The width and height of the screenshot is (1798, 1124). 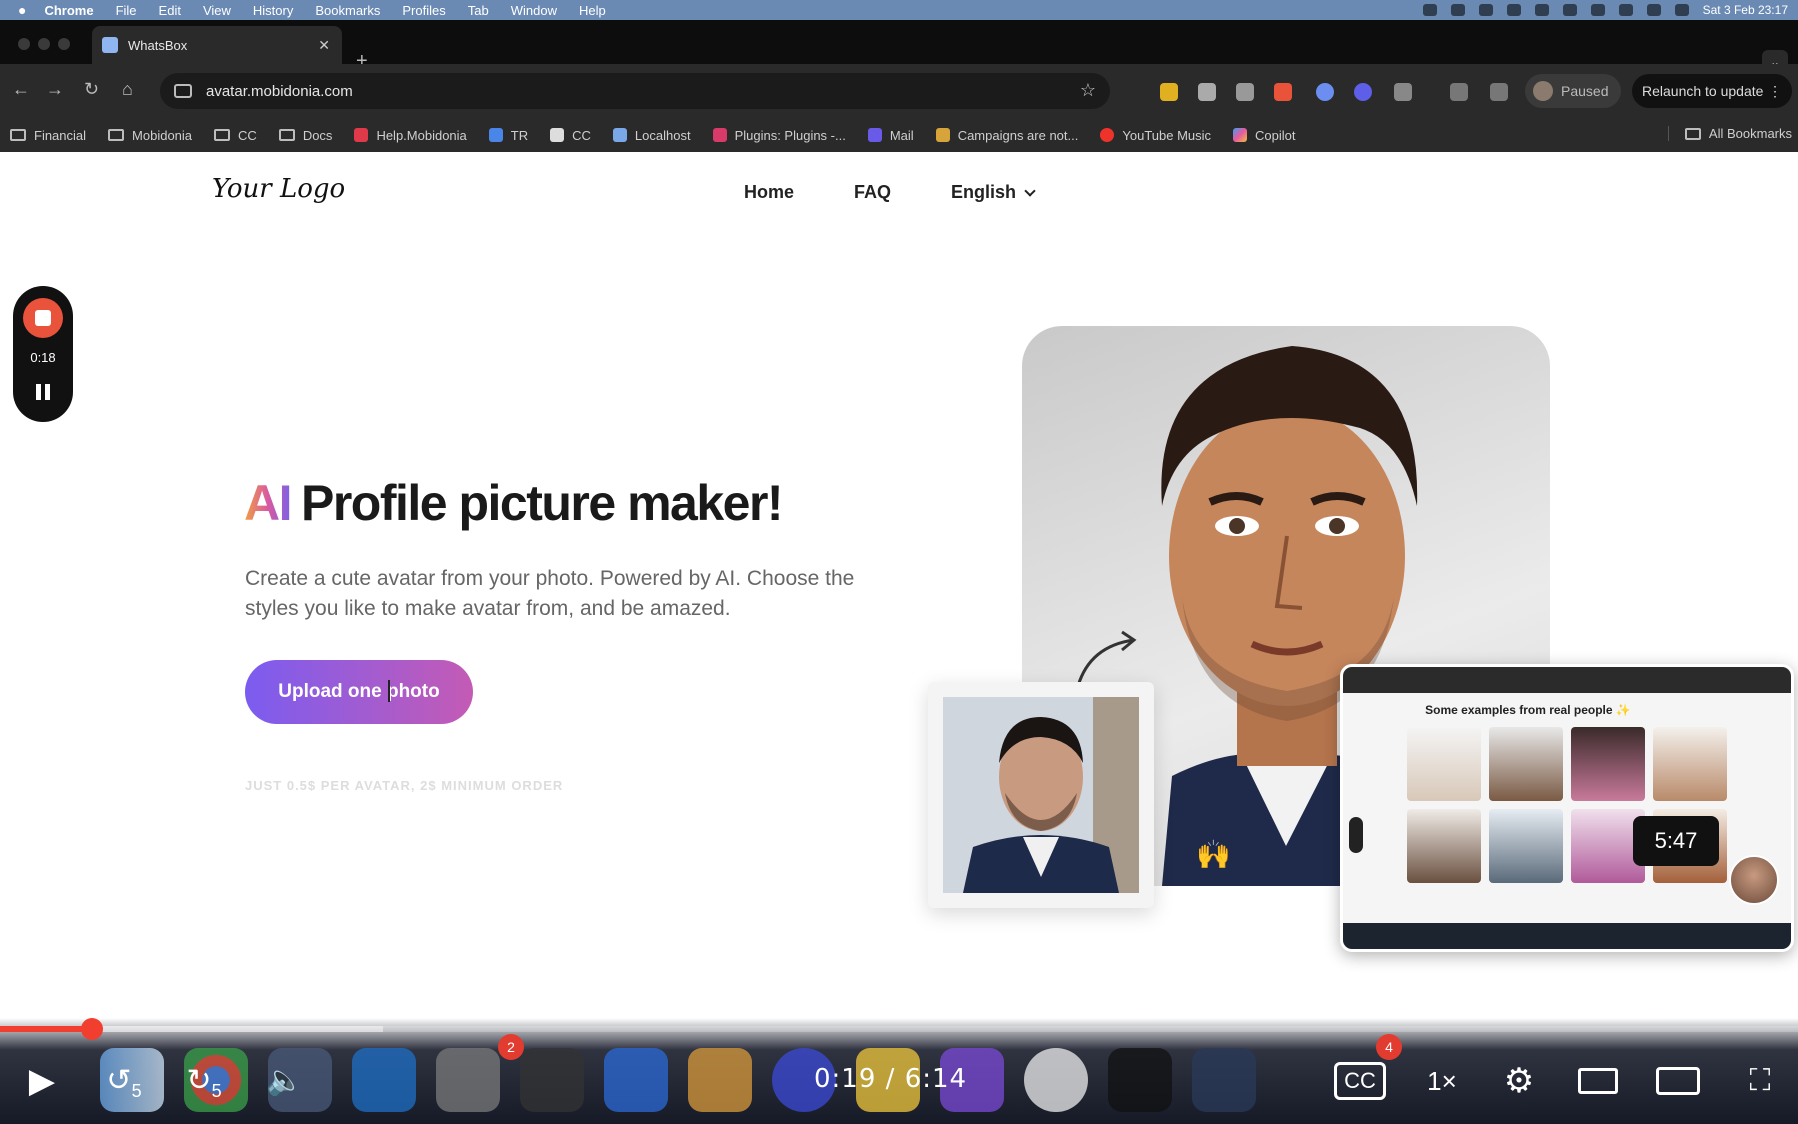 What do you see at coordinates (305, 135) in the screenshot?
I see `bookmark-folder: Docs` at bounding box center [305, 135].